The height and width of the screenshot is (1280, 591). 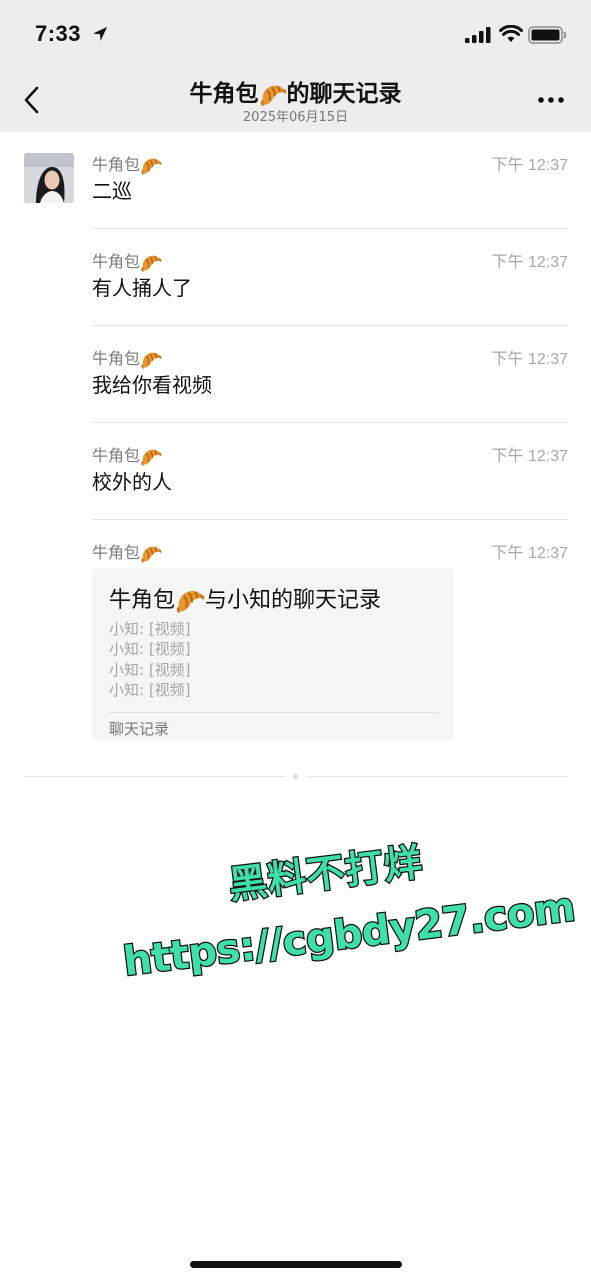 I want to click on status-time: 7:33, so click(x=58, y=33).